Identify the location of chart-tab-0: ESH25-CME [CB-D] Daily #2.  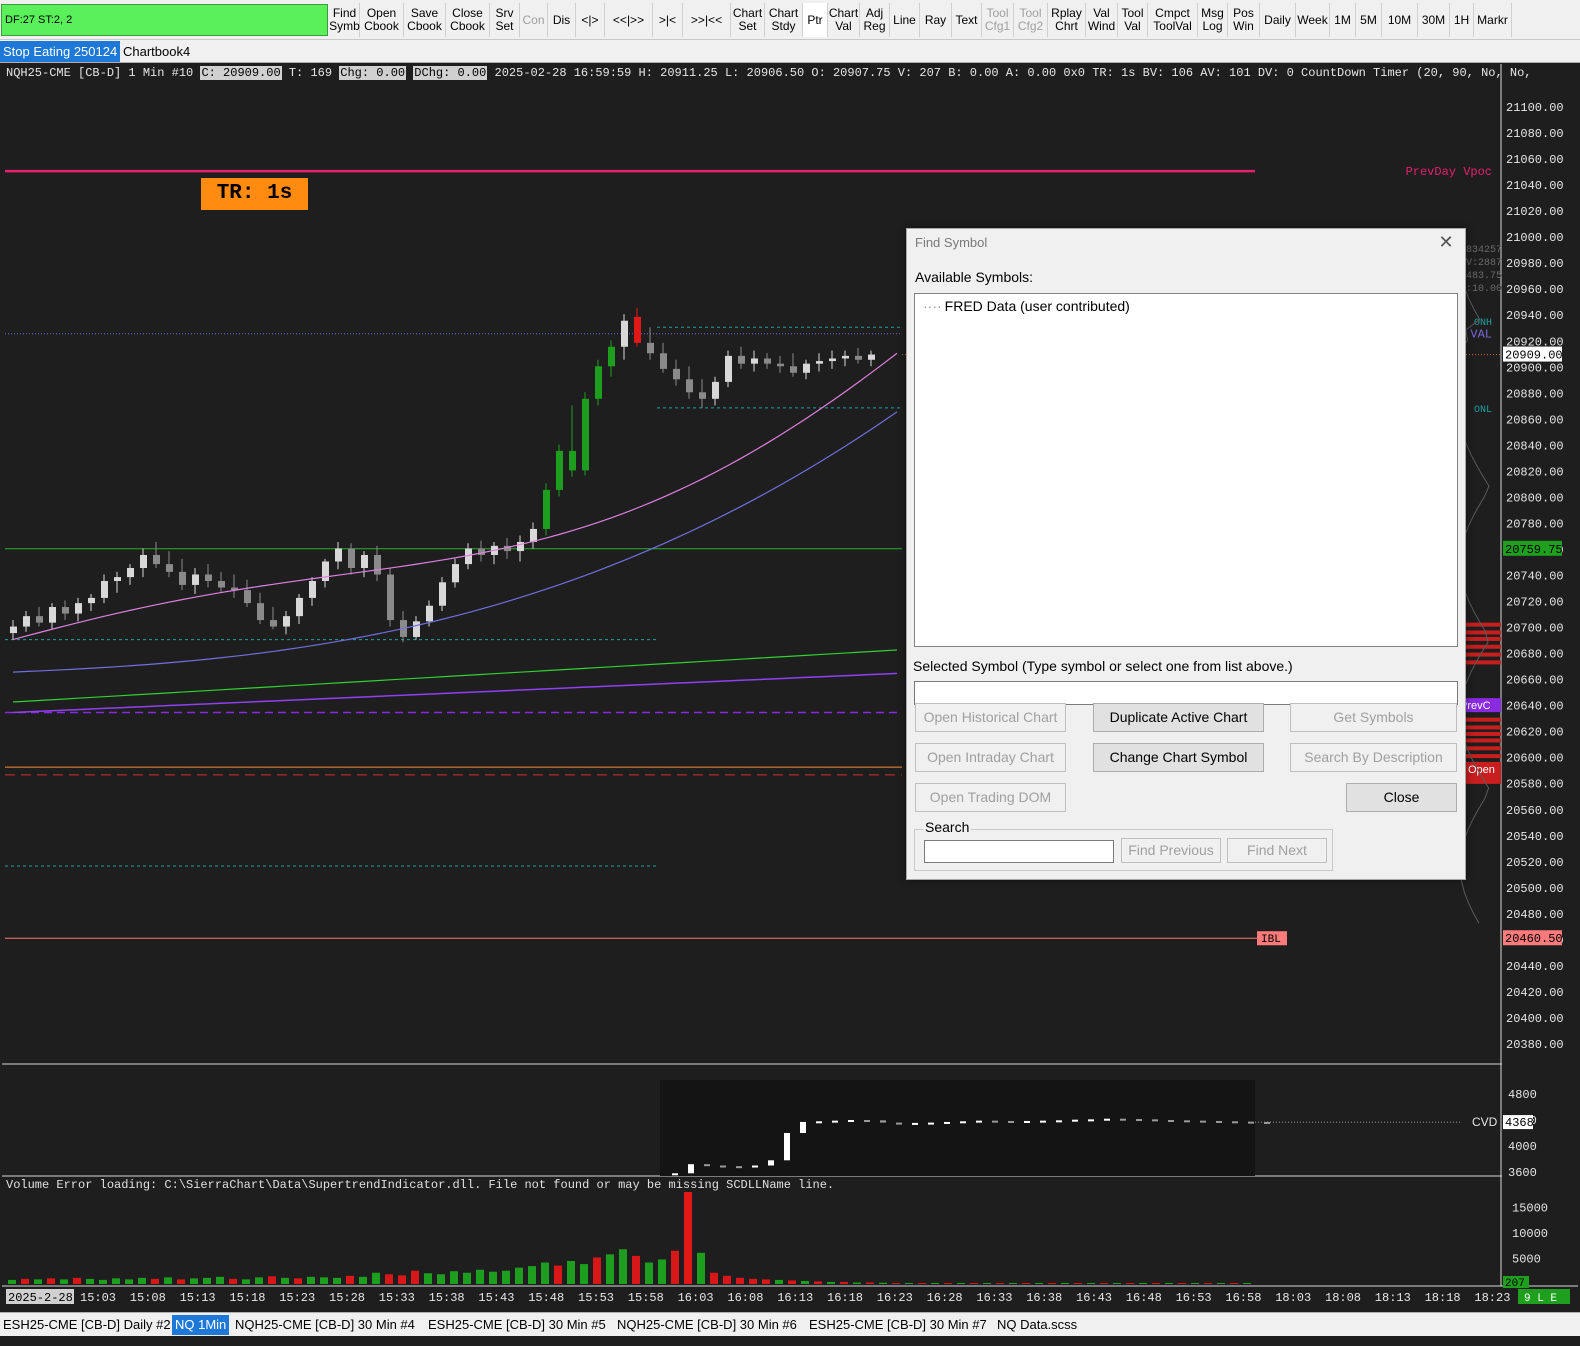
(87, 1325).